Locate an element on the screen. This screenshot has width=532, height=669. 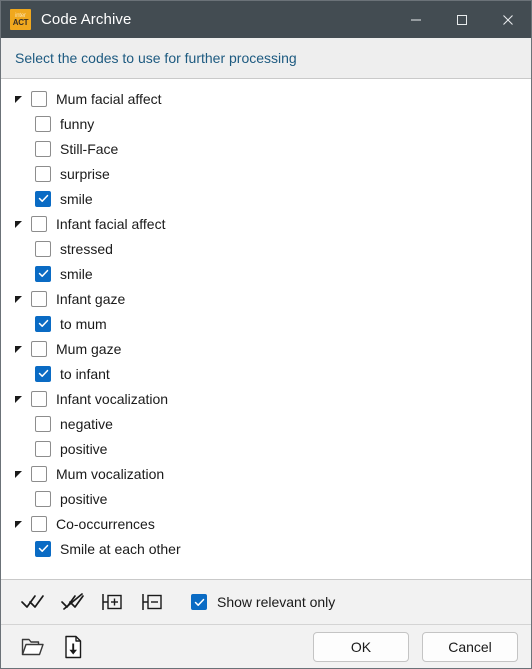
maximize-button is located at coordinates (462, 19).